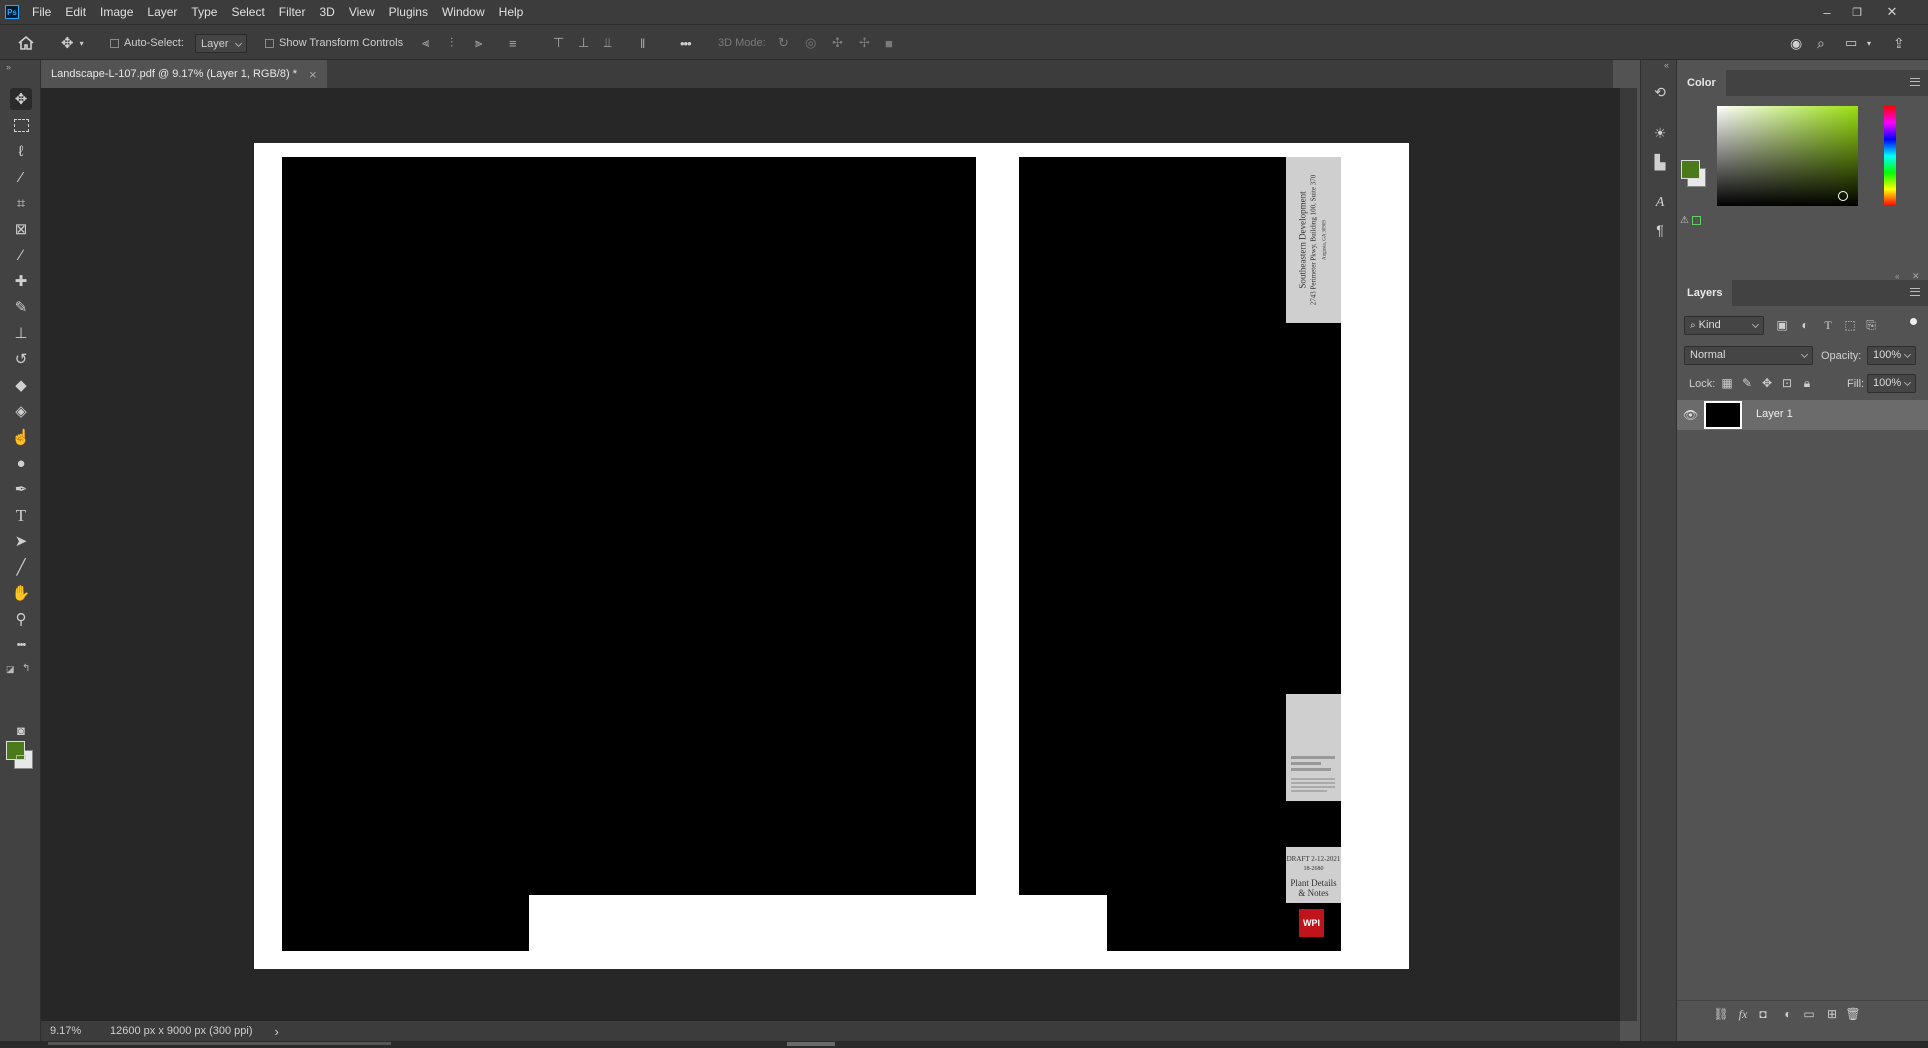 The height and width of the screenshot is (1048, 1928). Describe the element at coordinates (21, 151) in the screenshot. I see `lasso-icon: ℓ` at that location.